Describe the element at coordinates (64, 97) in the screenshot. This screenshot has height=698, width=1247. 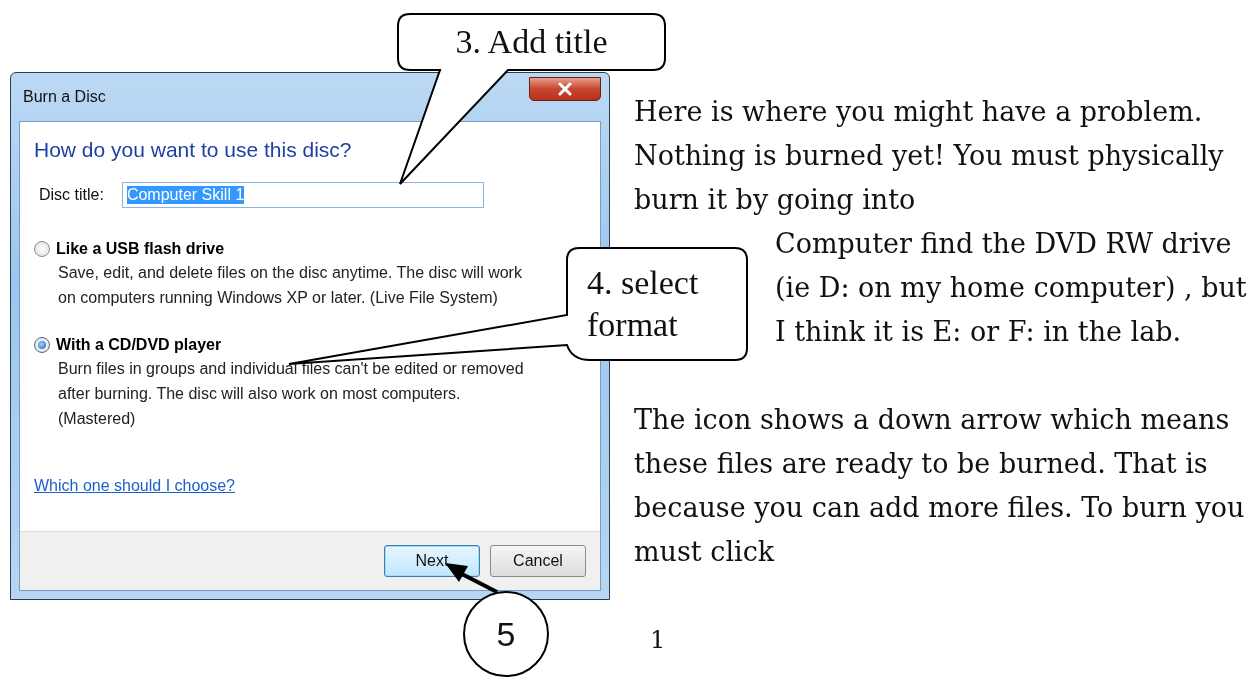
I see `window-title: Burn a Disc` at that location.